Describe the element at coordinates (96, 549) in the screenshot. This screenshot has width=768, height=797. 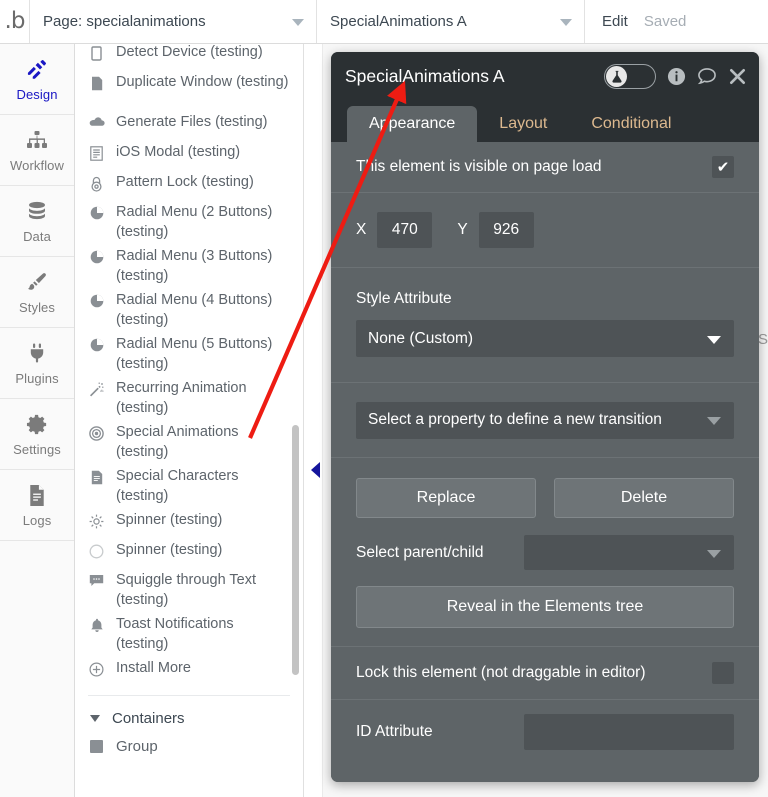
I see `circle-outline-icon` at that location.